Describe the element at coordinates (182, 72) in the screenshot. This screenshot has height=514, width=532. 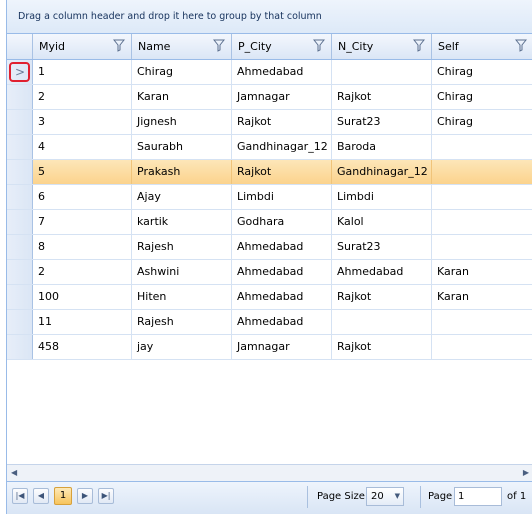
I see `cell-name: Chirag` at that location.